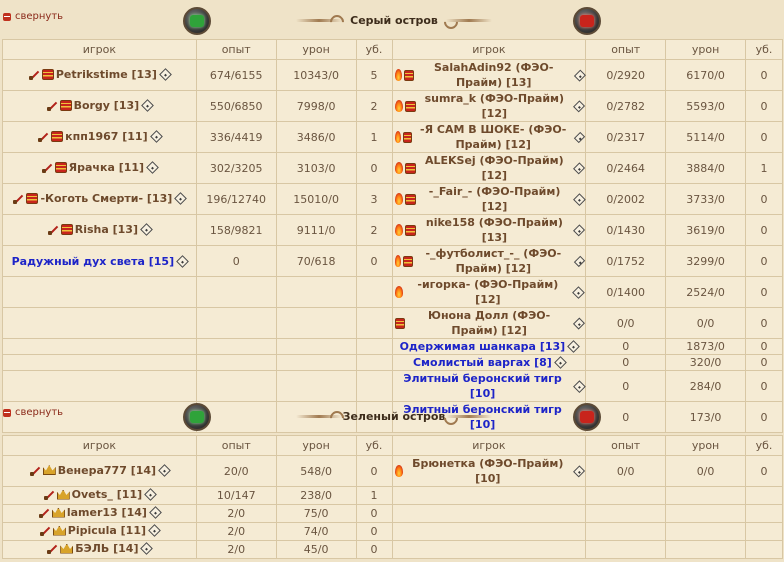 The height and width of the screenshot is (562, 784). What do you see at coordinates (483, 346) in the screenshot?
I see `bot-name: Одержимая шанкара [13]` at bounding box center [483, 346].